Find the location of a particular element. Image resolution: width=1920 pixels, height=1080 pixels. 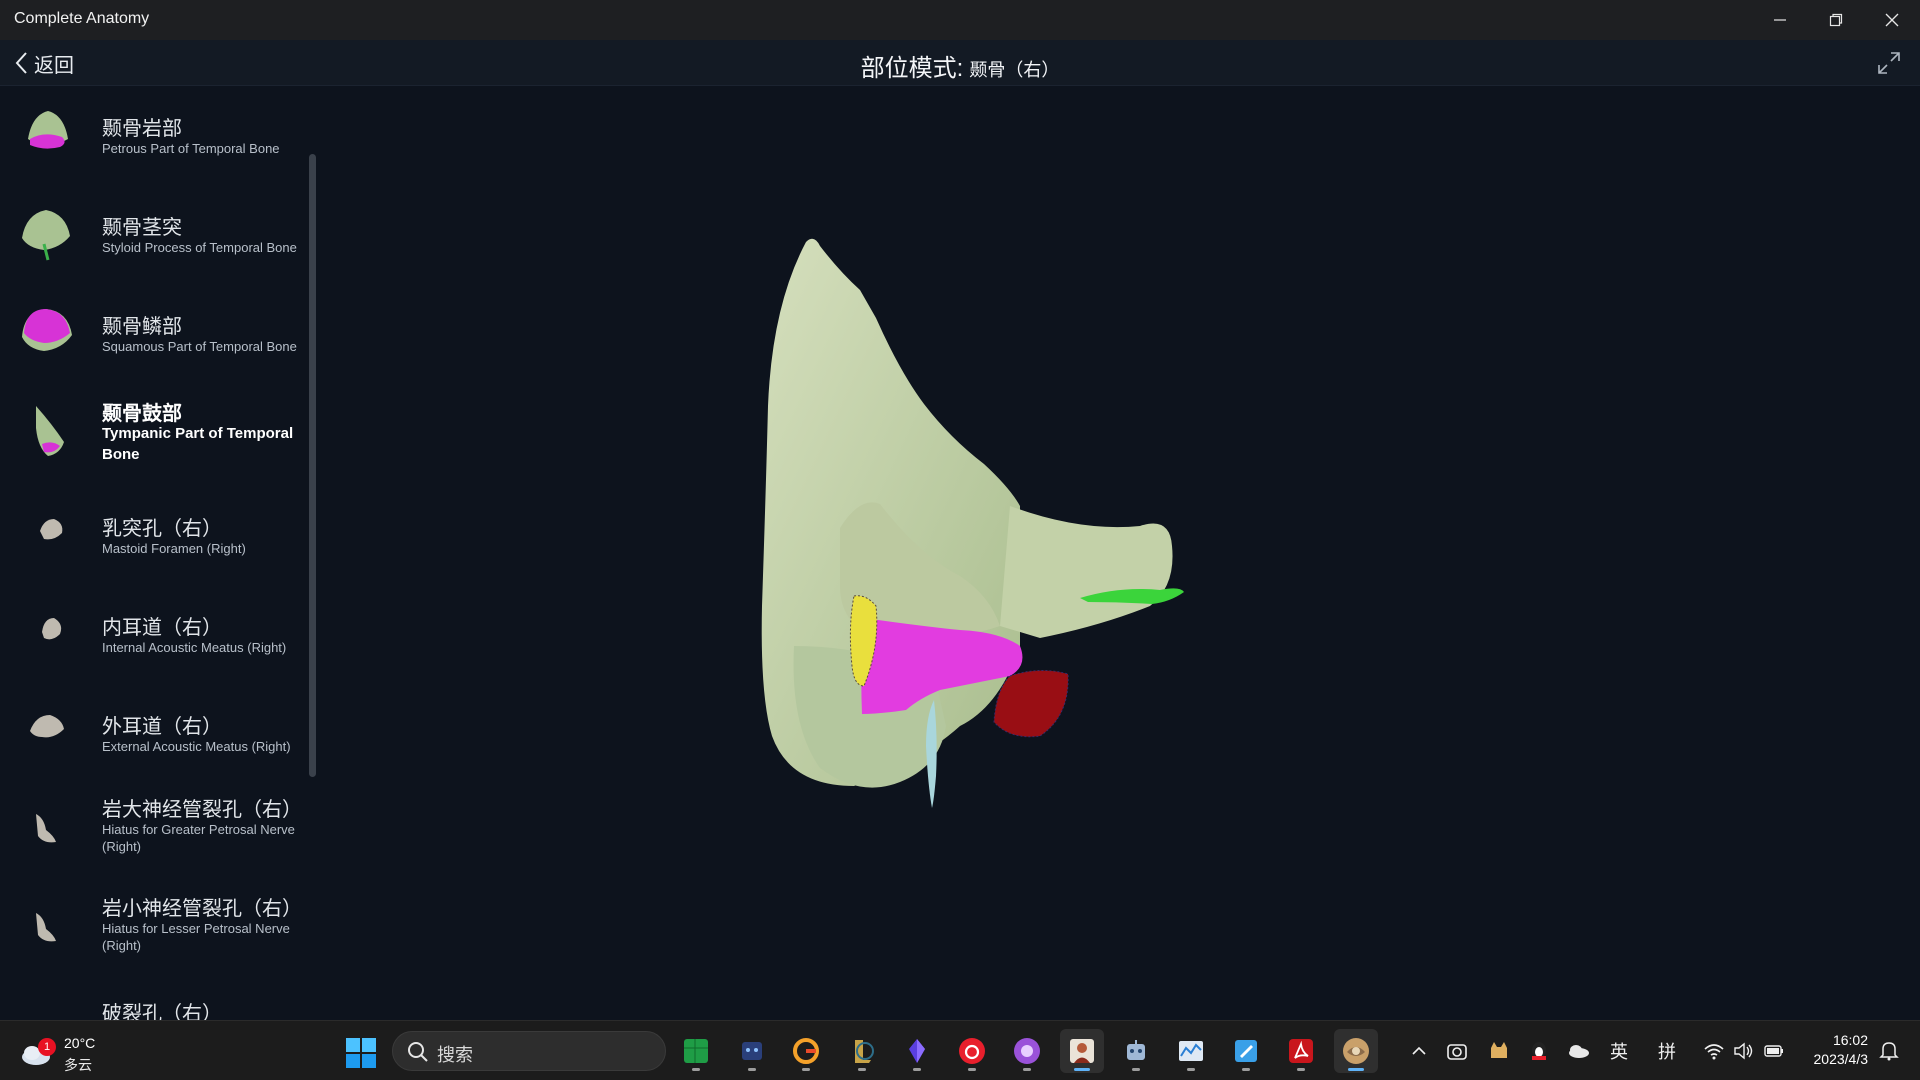

minimize-icon is located at coordinates (1780, 20).